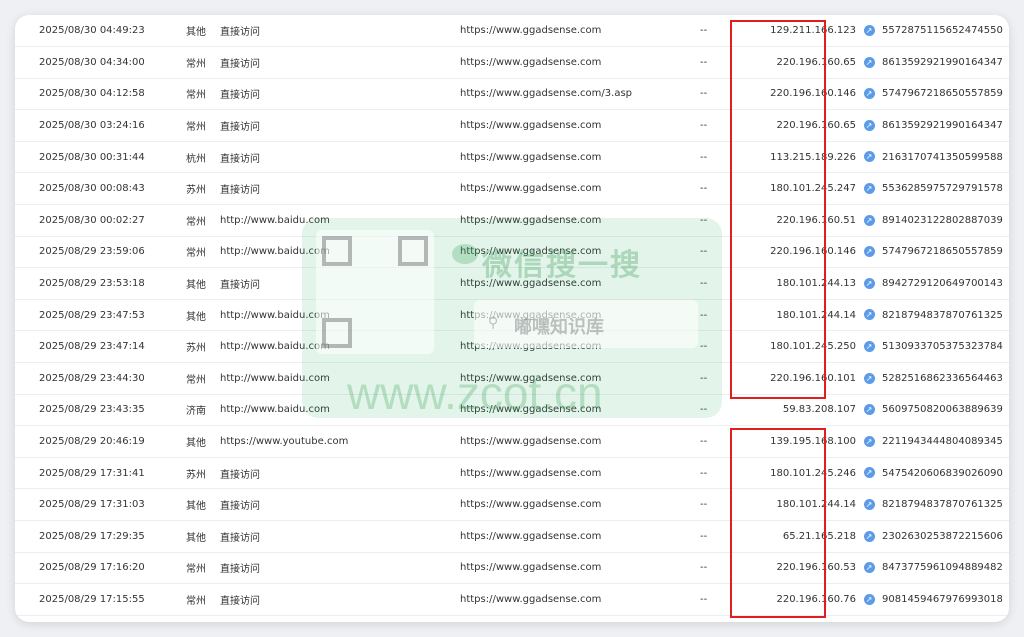  I want to click on visit-source: https://www.youtube.com, so click(340, 441).